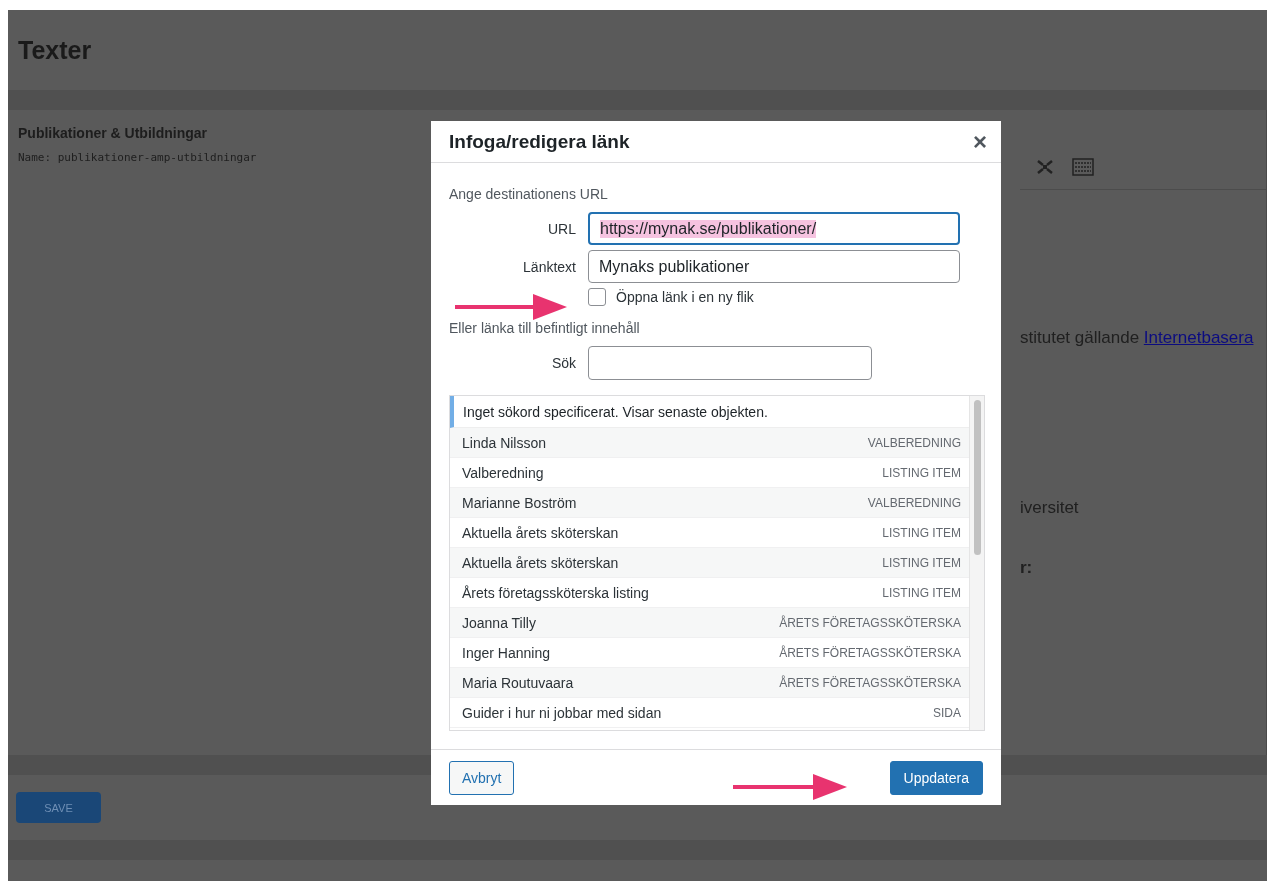 This screenshot has width=1267, height=881. Describe the element at coordinates (518, 682) in the screenshot. I see `result-title: Maria Routuvaara` at that location.